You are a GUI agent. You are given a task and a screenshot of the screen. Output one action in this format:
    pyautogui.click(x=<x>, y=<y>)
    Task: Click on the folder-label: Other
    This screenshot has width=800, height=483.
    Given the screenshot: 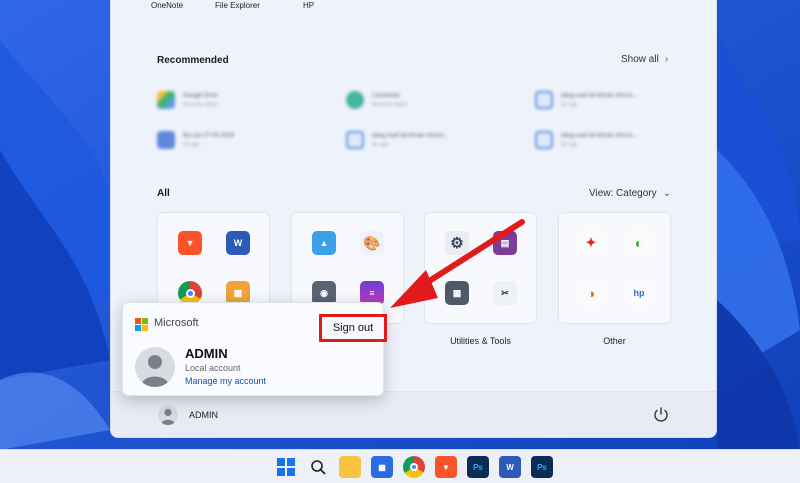 What is the action you would take?
    pyautogui.click(x=614, y=341)
    